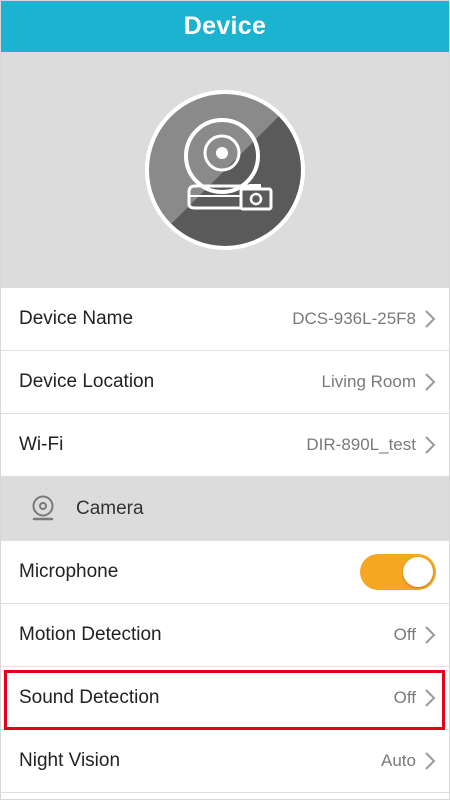  I want to click on night-vision-row: Night Vision Auto, so click(225, 761).